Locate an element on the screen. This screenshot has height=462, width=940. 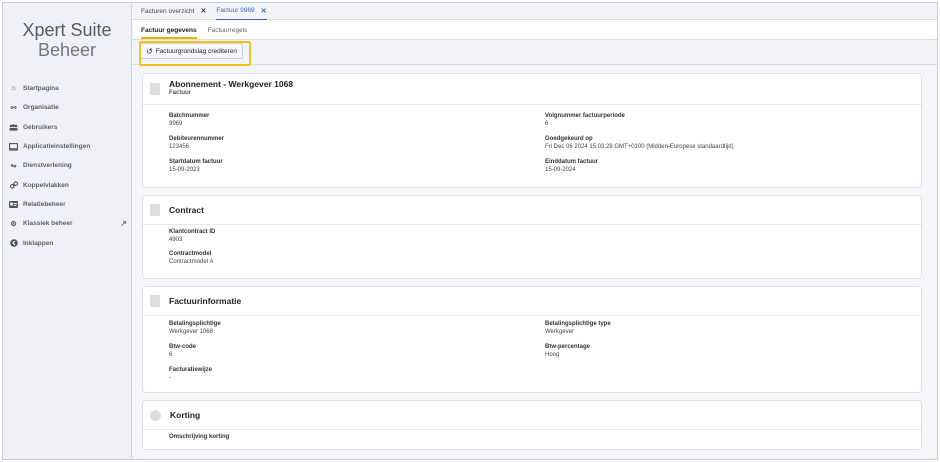
field-label: Omschrijving korting is located at coordinates (199, 437).